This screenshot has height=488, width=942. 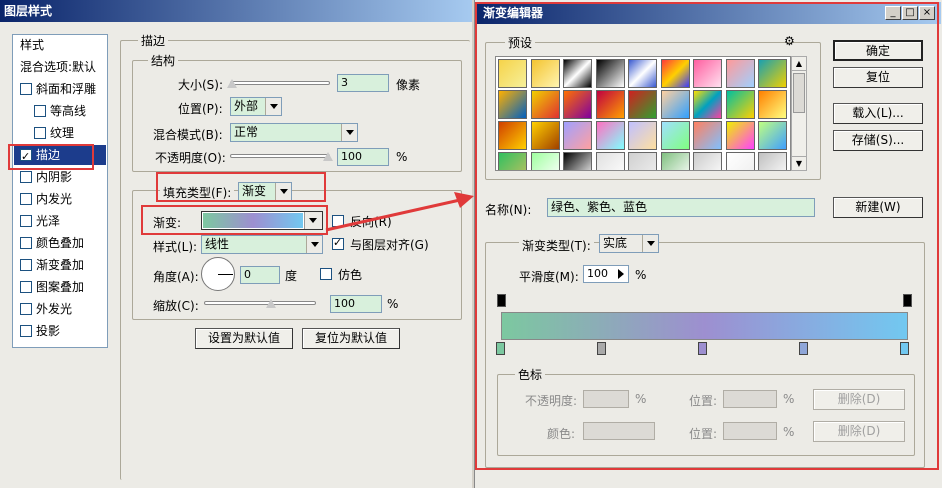 I want to click on sidebar-item-label: 样式, so click(x=32, y=45).